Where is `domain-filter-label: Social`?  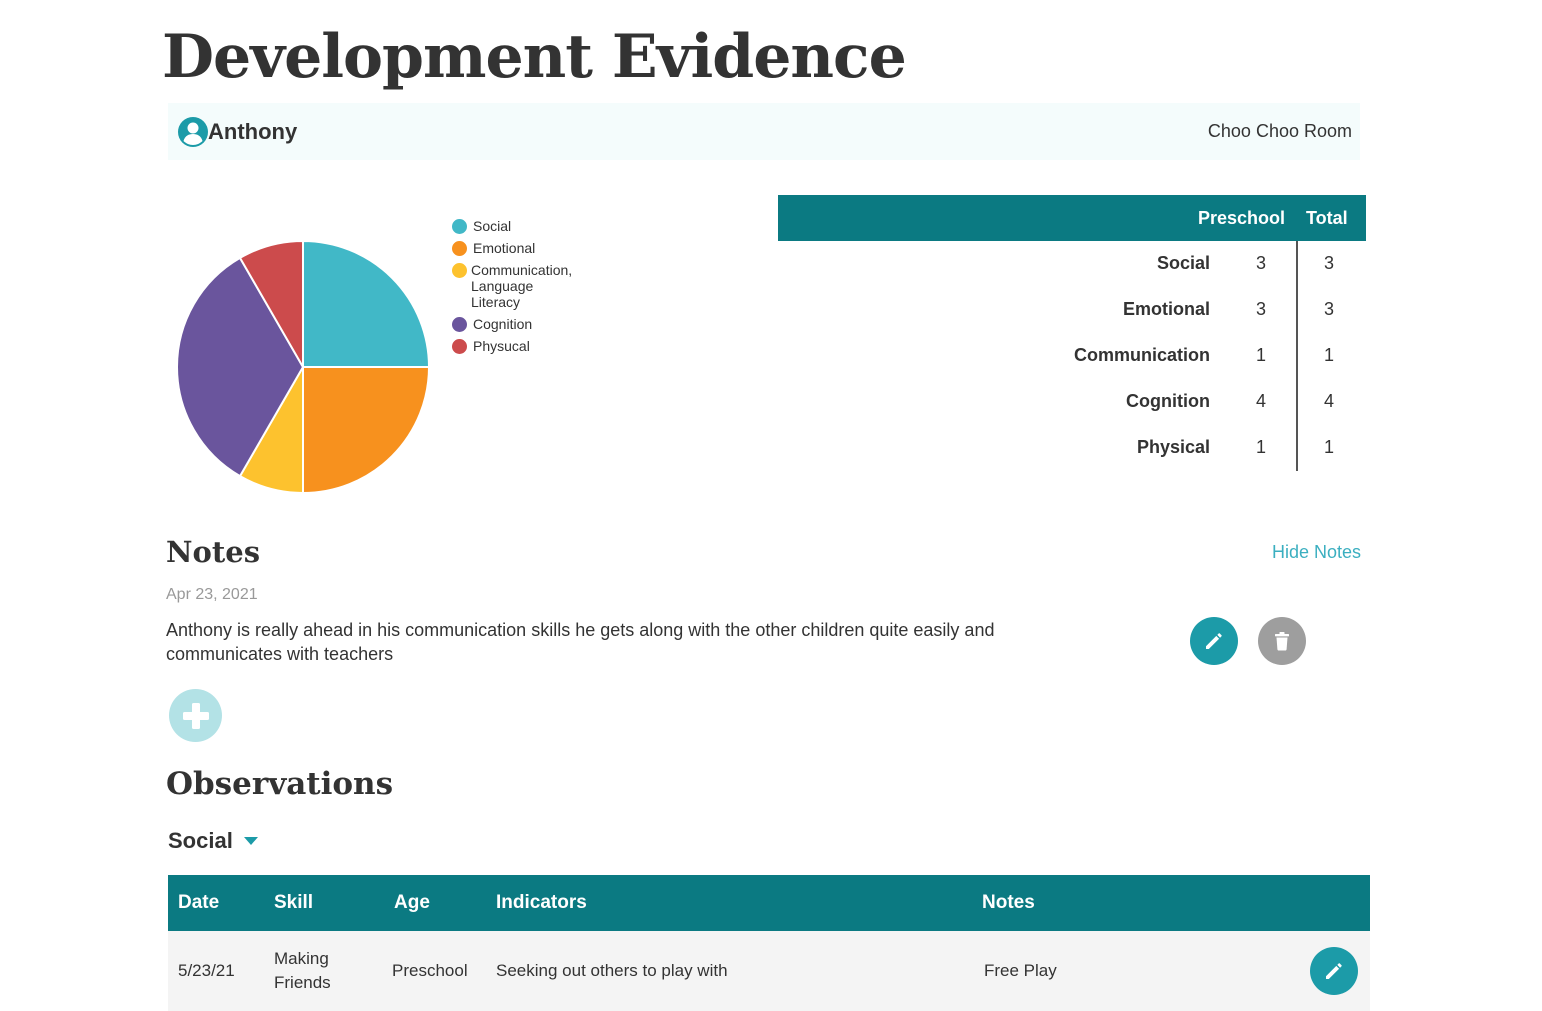
domain-filter-label: Social is located at coordinates (200, 840).